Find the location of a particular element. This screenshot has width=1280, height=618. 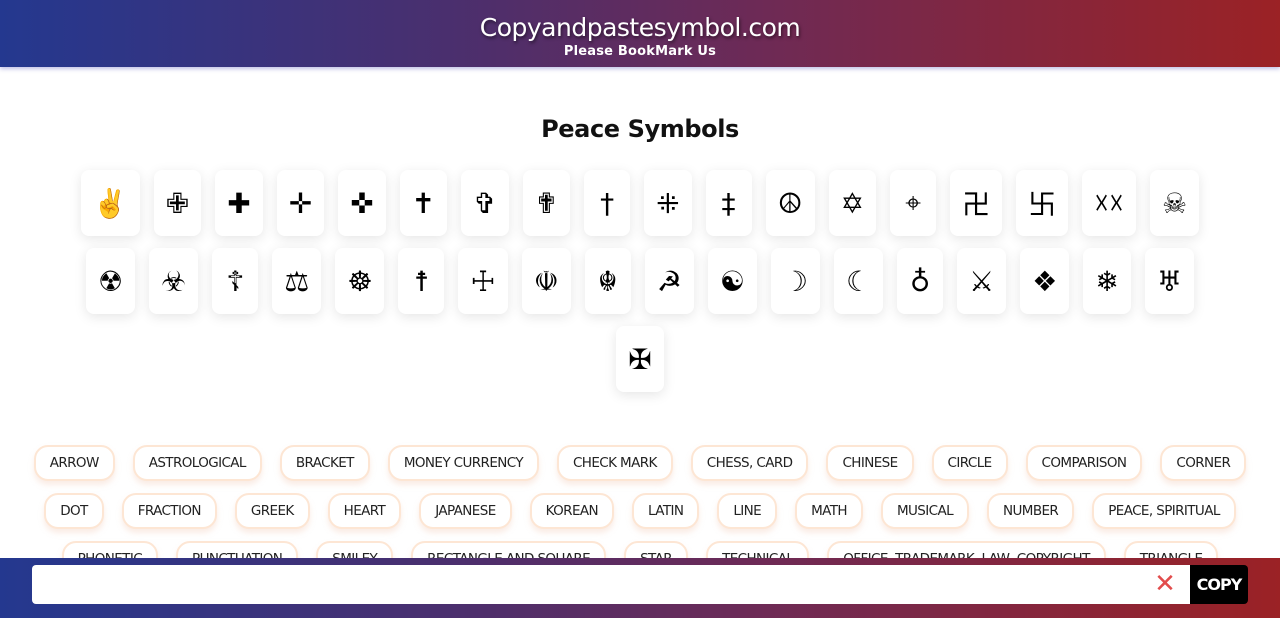

symbol-tile: ☣ is located at coordinates (174, 281).